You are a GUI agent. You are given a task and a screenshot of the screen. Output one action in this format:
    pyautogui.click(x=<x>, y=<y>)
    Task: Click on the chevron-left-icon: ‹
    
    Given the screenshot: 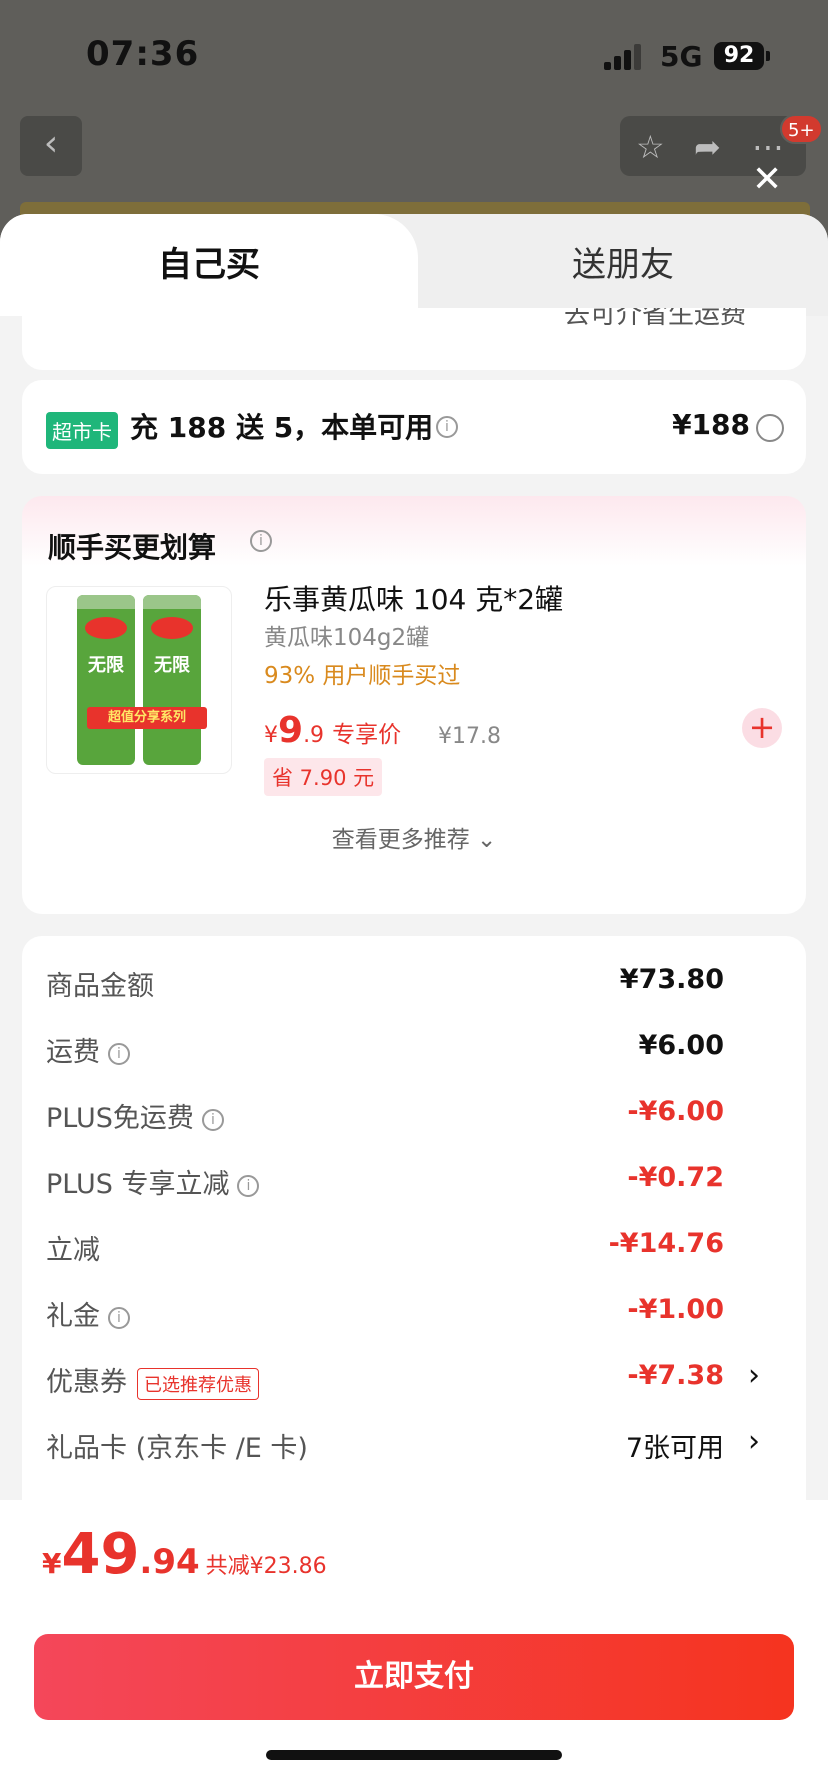 What is the action you would take?
    pyautogui.click(x=51, y=143)
    